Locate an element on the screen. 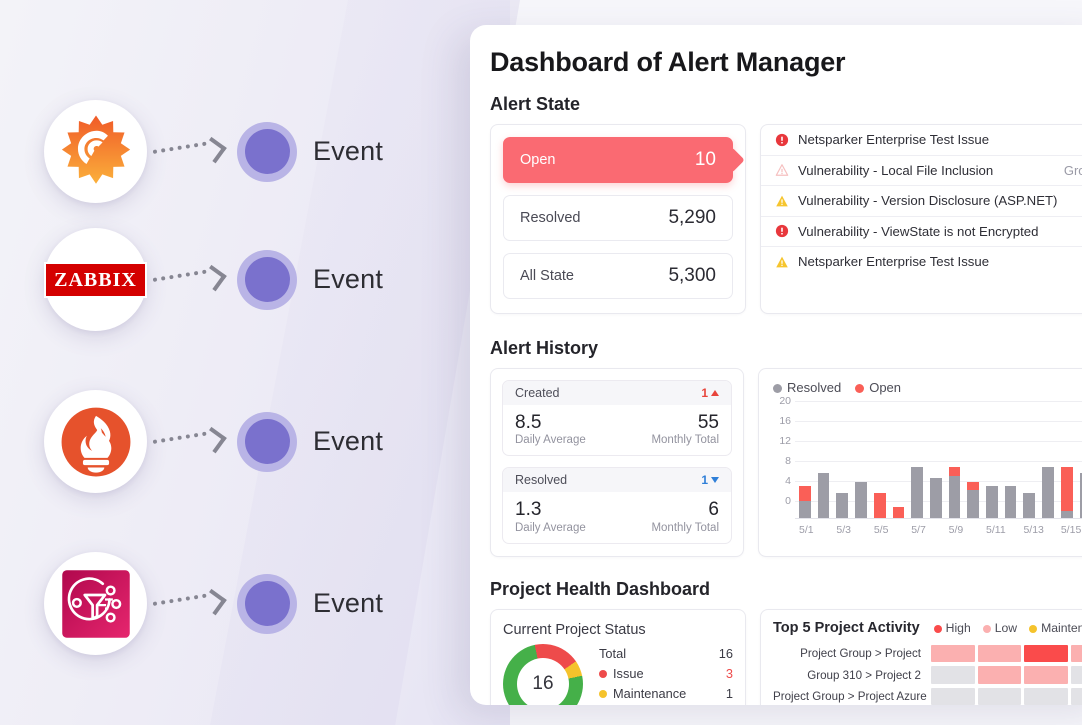  project-status-donut-chart: 16 is located at coordinates (543, 674).